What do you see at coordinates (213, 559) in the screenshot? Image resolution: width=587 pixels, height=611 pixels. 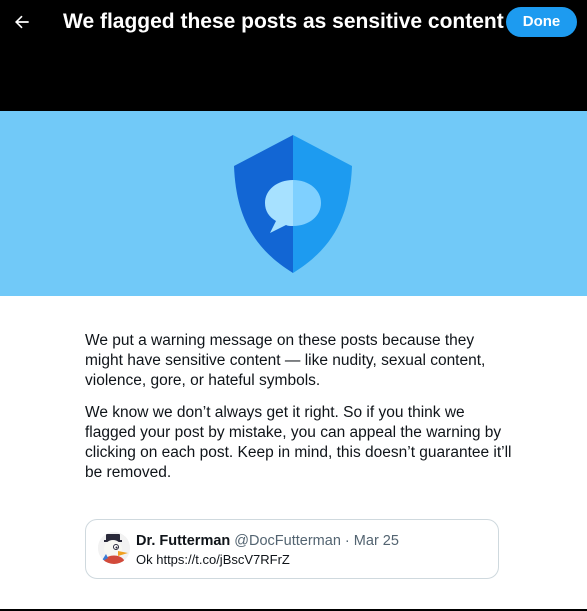 I see `post-text: Ok https://t.co/jBscV7RFrZ` at bounding box center [213, 559].